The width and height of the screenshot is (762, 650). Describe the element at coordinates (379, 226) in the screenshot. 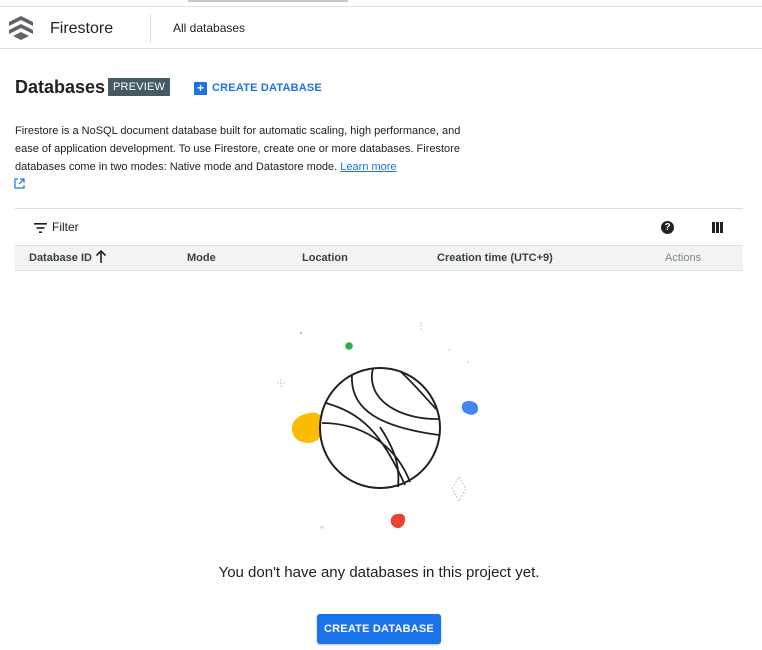

I see `table-toolbar: Filter ?` at that location.